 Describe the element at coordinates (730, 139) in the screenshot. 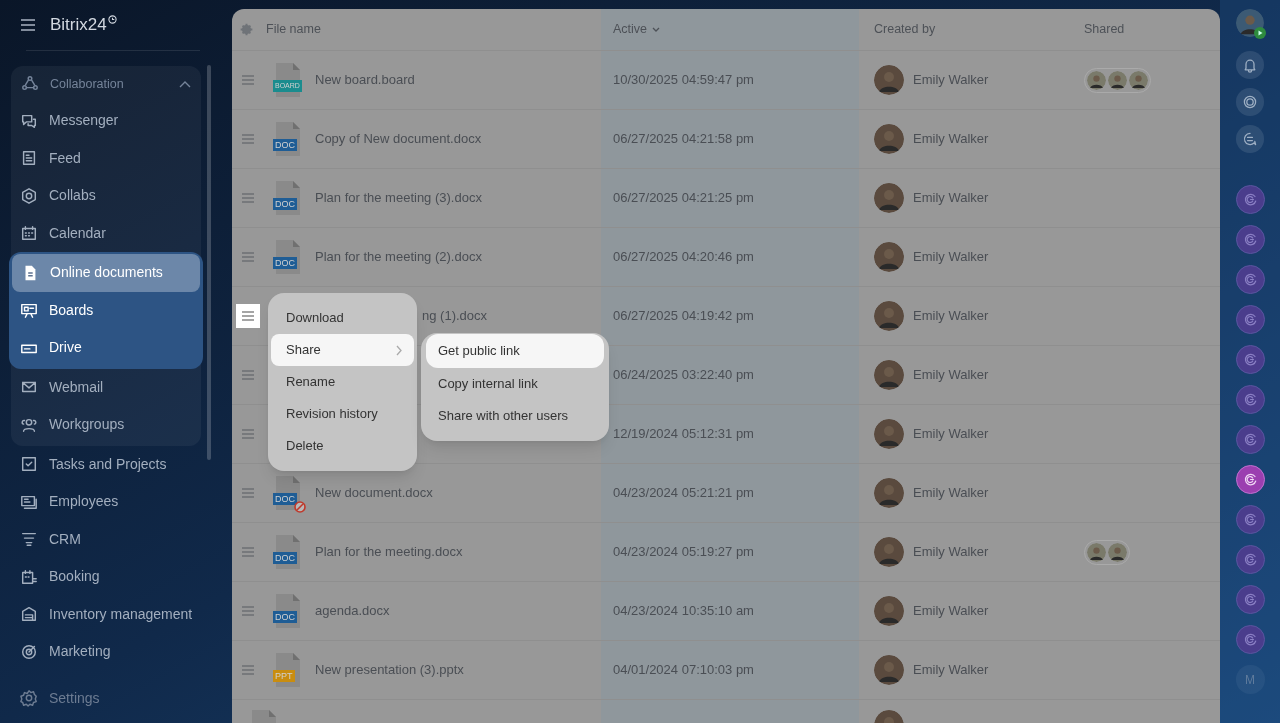

I see `date-cell: 06/27/2025 04:21:58 pm` at that location.